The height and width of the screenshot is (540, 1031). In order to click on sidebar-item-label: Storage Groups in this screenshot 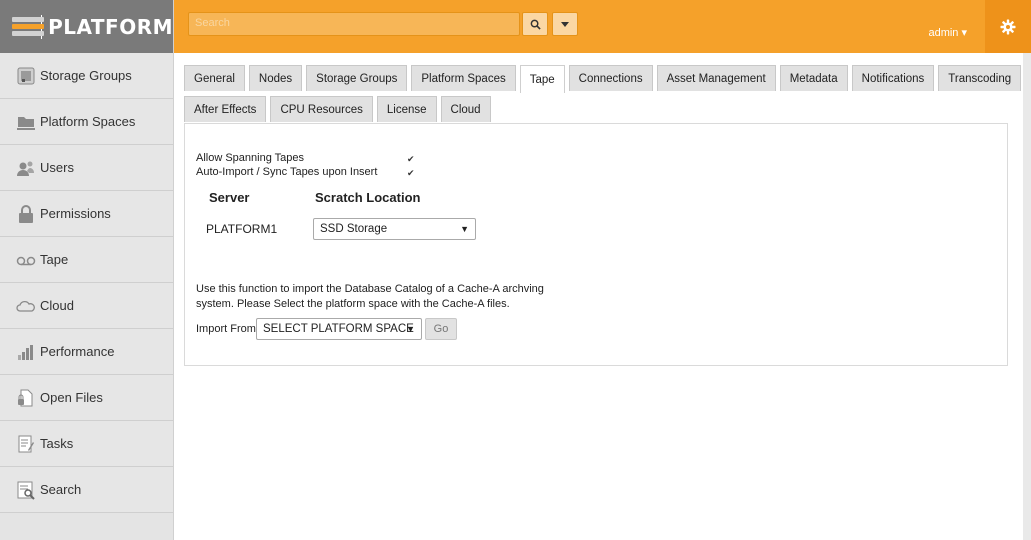, I will do `click(86, 75)`.